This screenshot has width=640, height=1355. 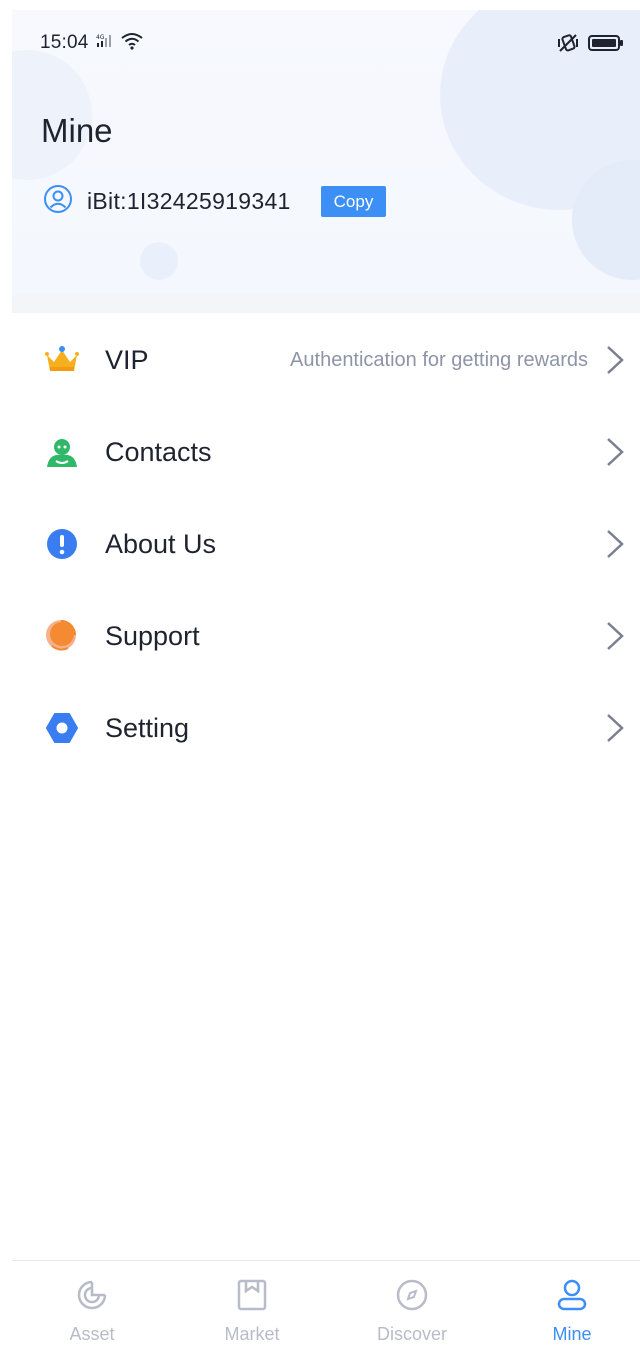 I want to click on menu-label-contacts: Contacts, so click(x=158, y=452).